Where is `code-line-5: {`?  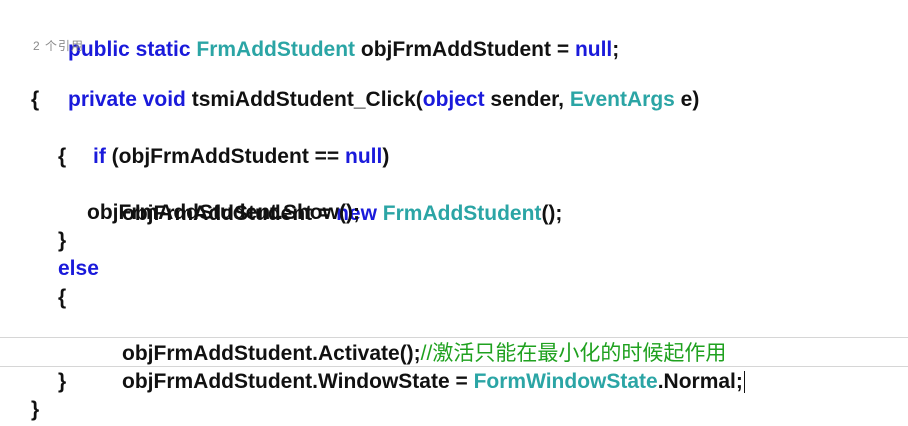
code-line-5: { is located at coordinates (454, 156).